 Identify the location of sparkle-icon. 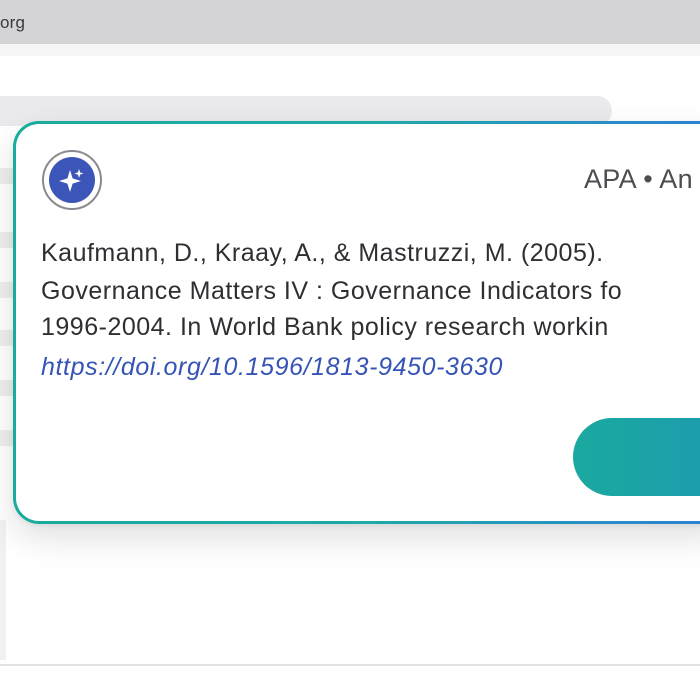
(72, 180).